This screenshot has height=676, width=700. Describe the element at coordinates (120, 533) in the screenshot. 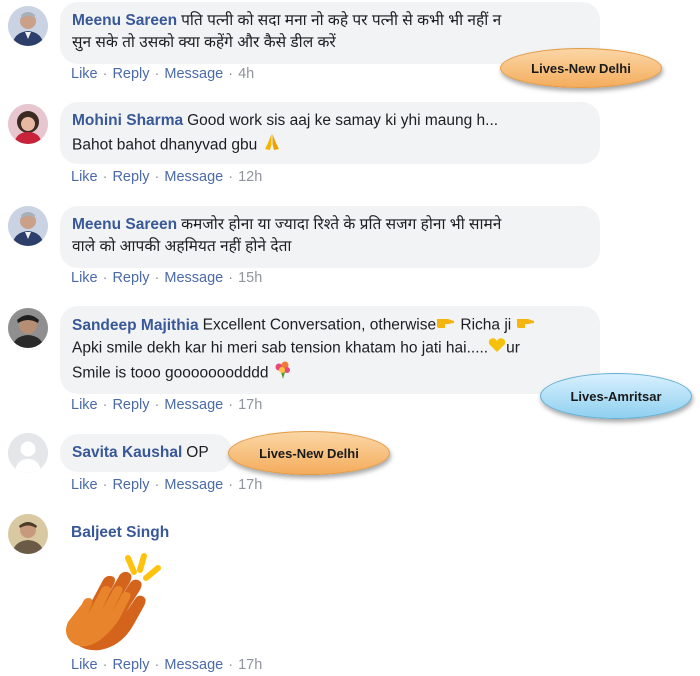

I see `comment-author: Baljeet Singh` at that location.